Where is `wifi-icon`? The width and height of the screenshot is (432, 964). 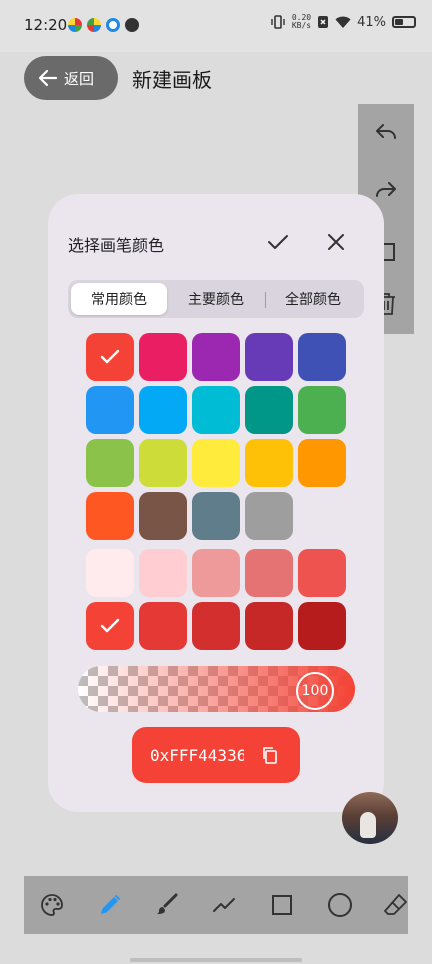 wifi-icon is located at coordinates (343, 22).